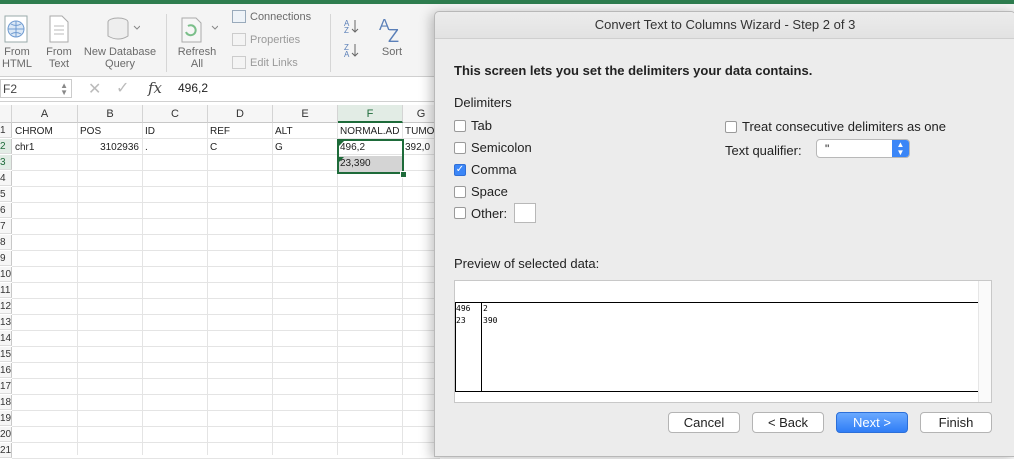  What do you see at coordinates (122, 88) in the screenshot?
I see `confirm-formula-icon: ✓` at bounding box center [122, 88].